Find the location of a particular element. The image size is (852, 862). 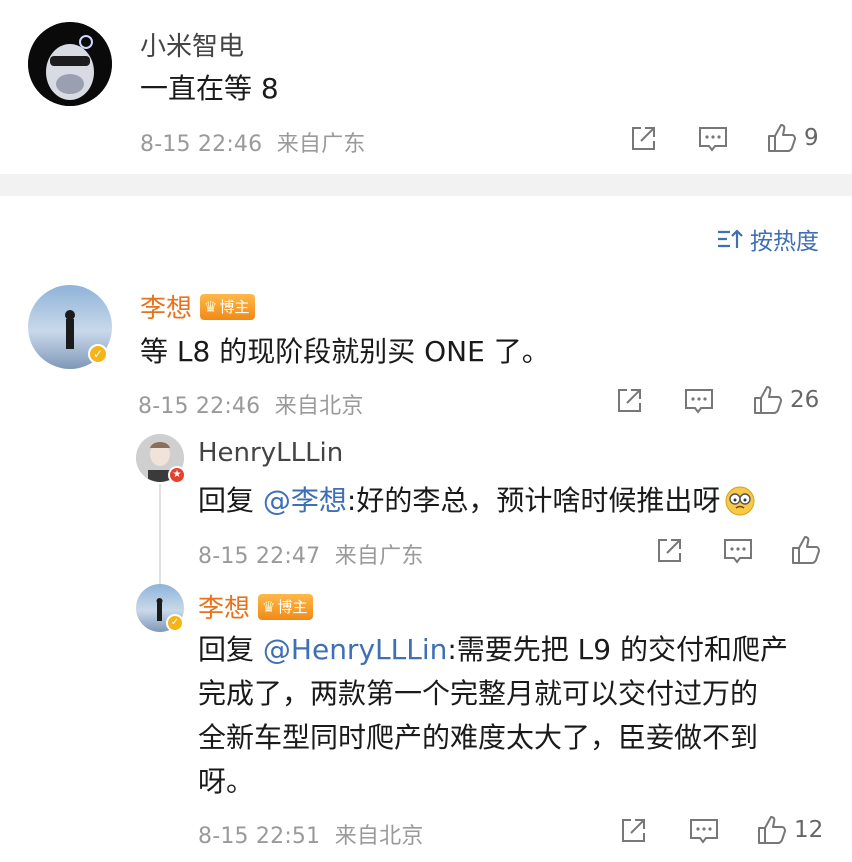

sort-icon is located at coordinates (730, 238).